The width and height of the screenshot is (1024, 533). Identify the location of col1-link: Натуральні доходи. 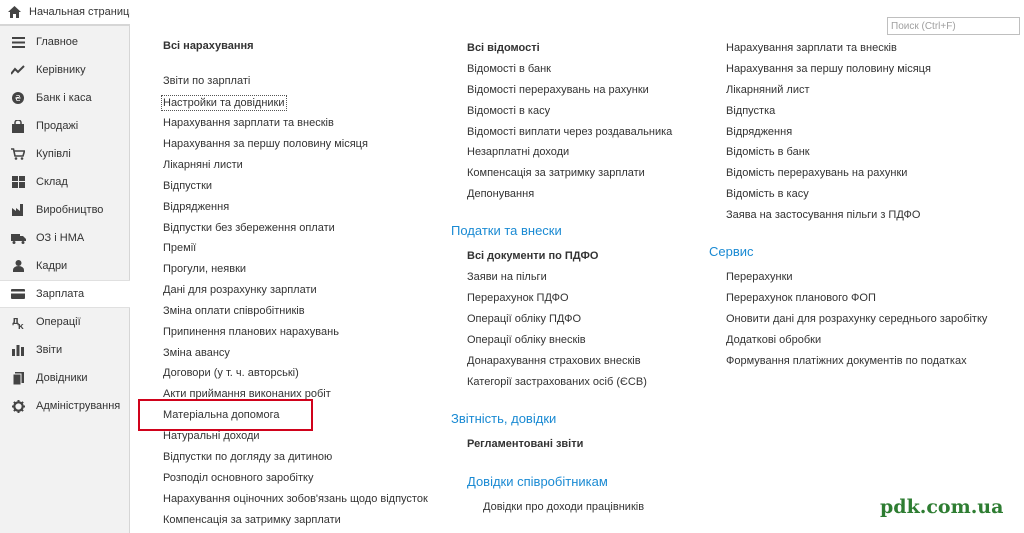
(211, 436).